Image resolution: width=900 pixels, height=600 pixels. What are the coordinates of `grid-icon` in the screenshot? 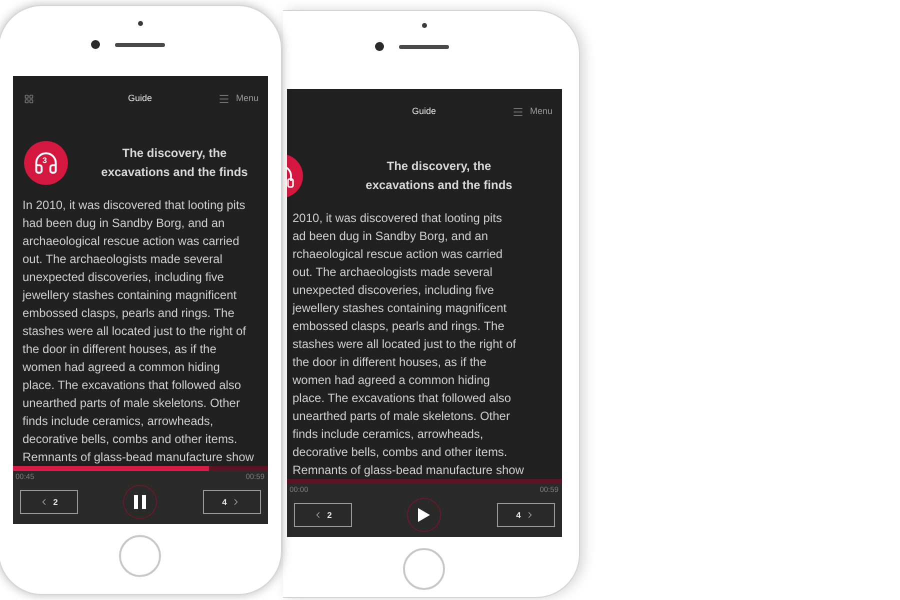 It's located at (29, 99).